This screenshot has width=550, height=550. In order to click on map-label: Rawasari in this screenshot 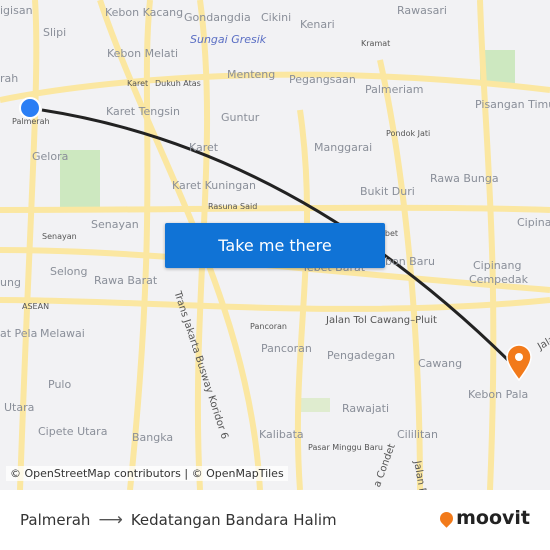, I will do `click(422, 10)`.